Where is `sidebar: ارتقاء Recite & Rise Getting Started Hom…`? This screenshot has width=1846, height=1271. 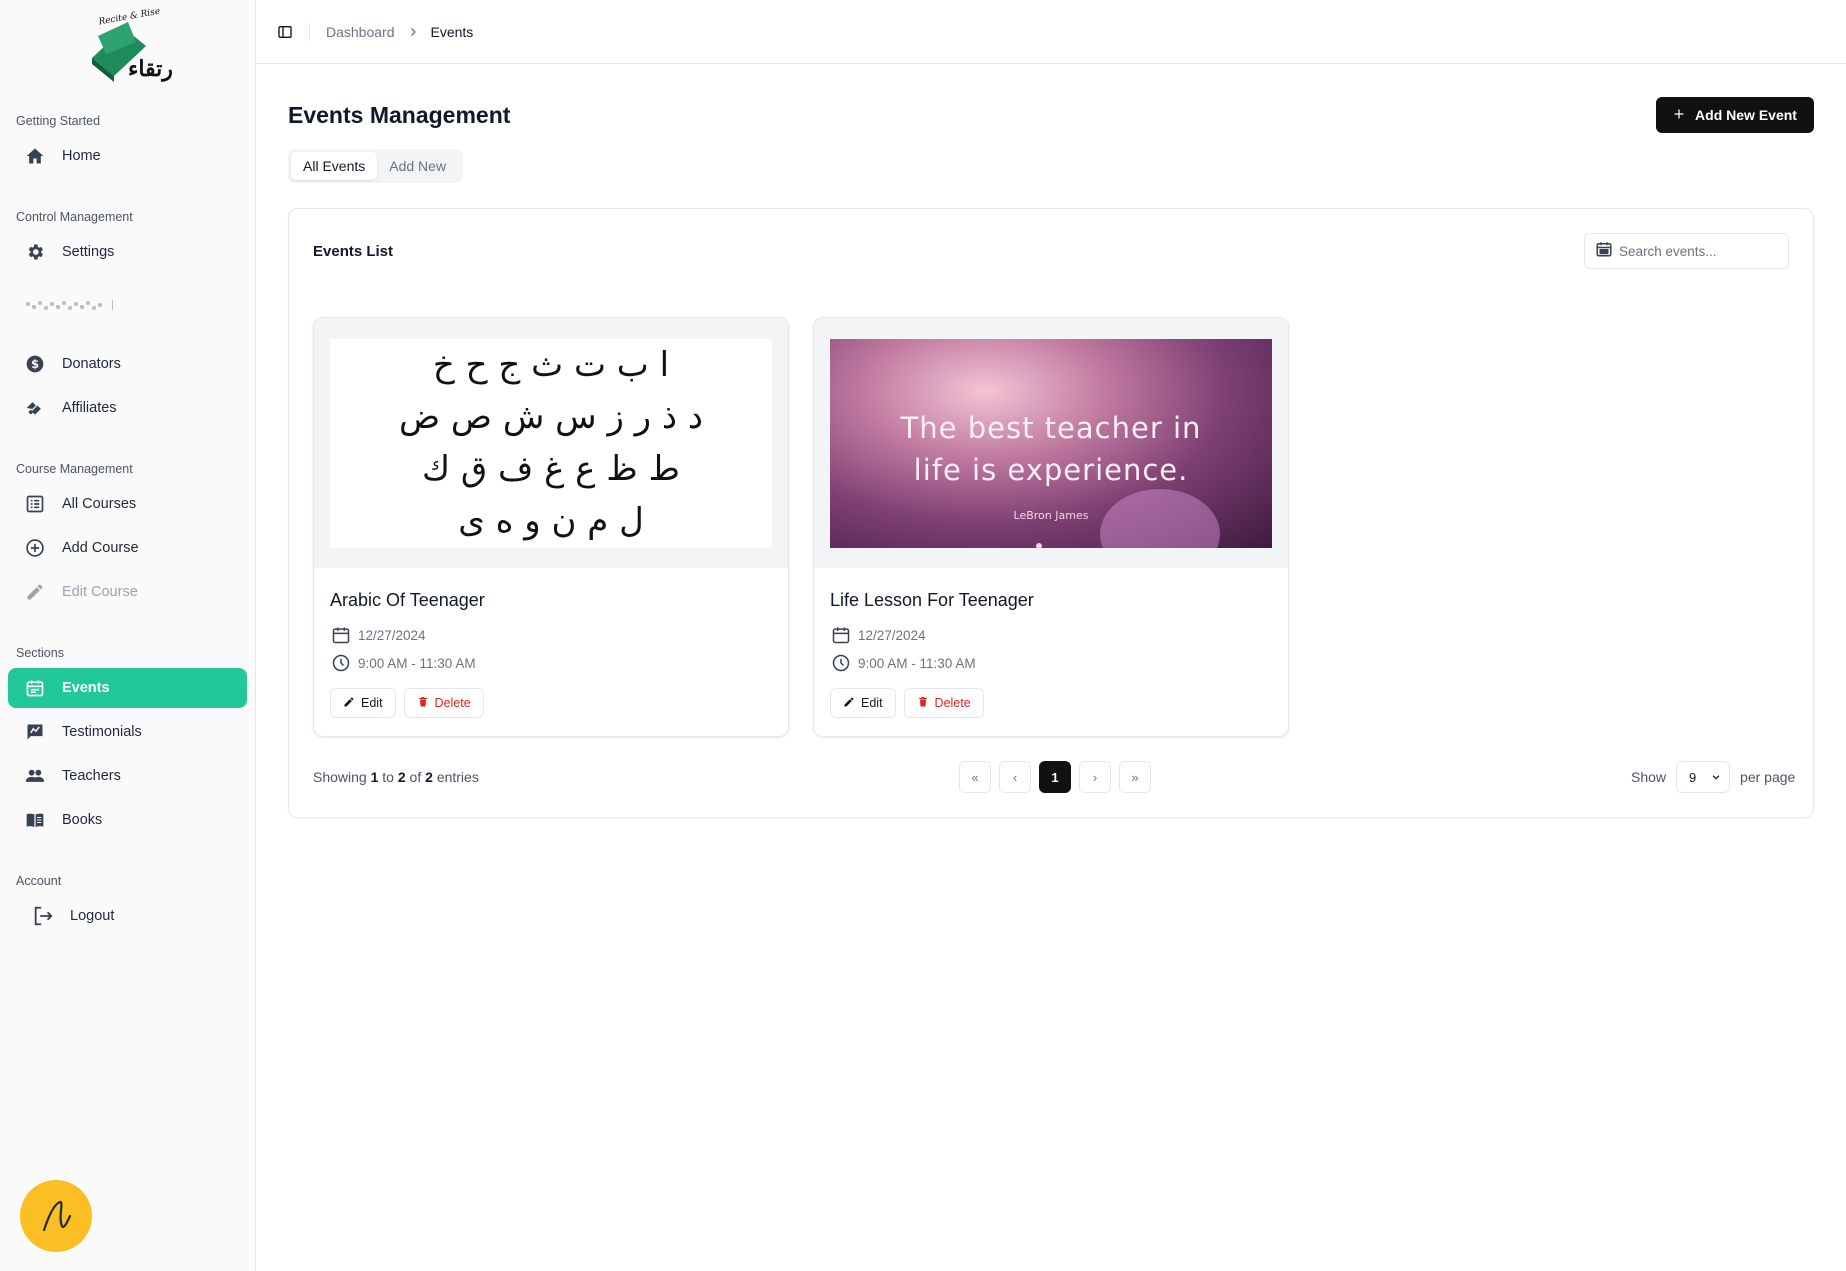 sidebar: ارتقاء Recite & Rise Getting Started Hom… is located at coordinates (128, 635).